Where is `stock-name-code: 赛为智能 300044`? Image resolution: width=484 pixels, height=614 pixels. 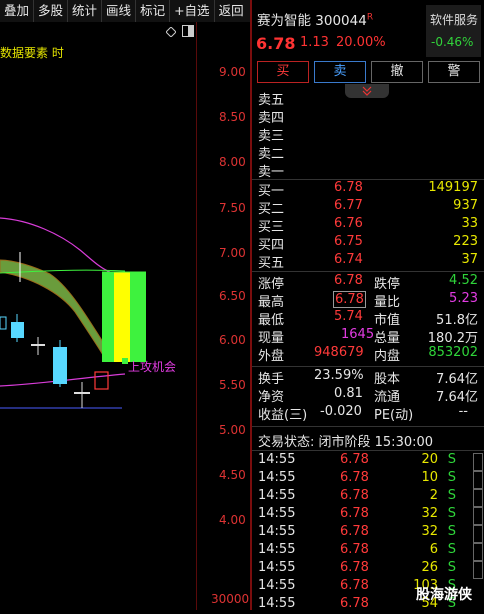 stock-name-code: 赛为智能 300044 is located at coordinates (312, 21).